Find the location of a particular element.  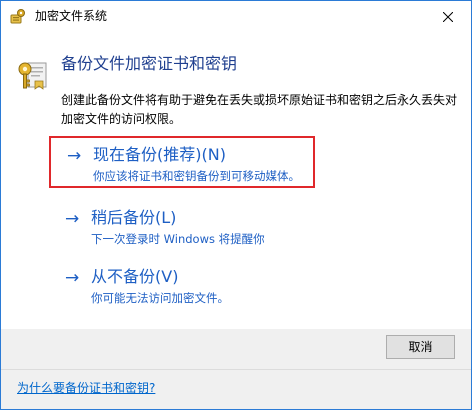

backup-later-option: → 稍后备份(L) 下一次登录时 Windows 将提醒你 is located at coordinates (182, 227).